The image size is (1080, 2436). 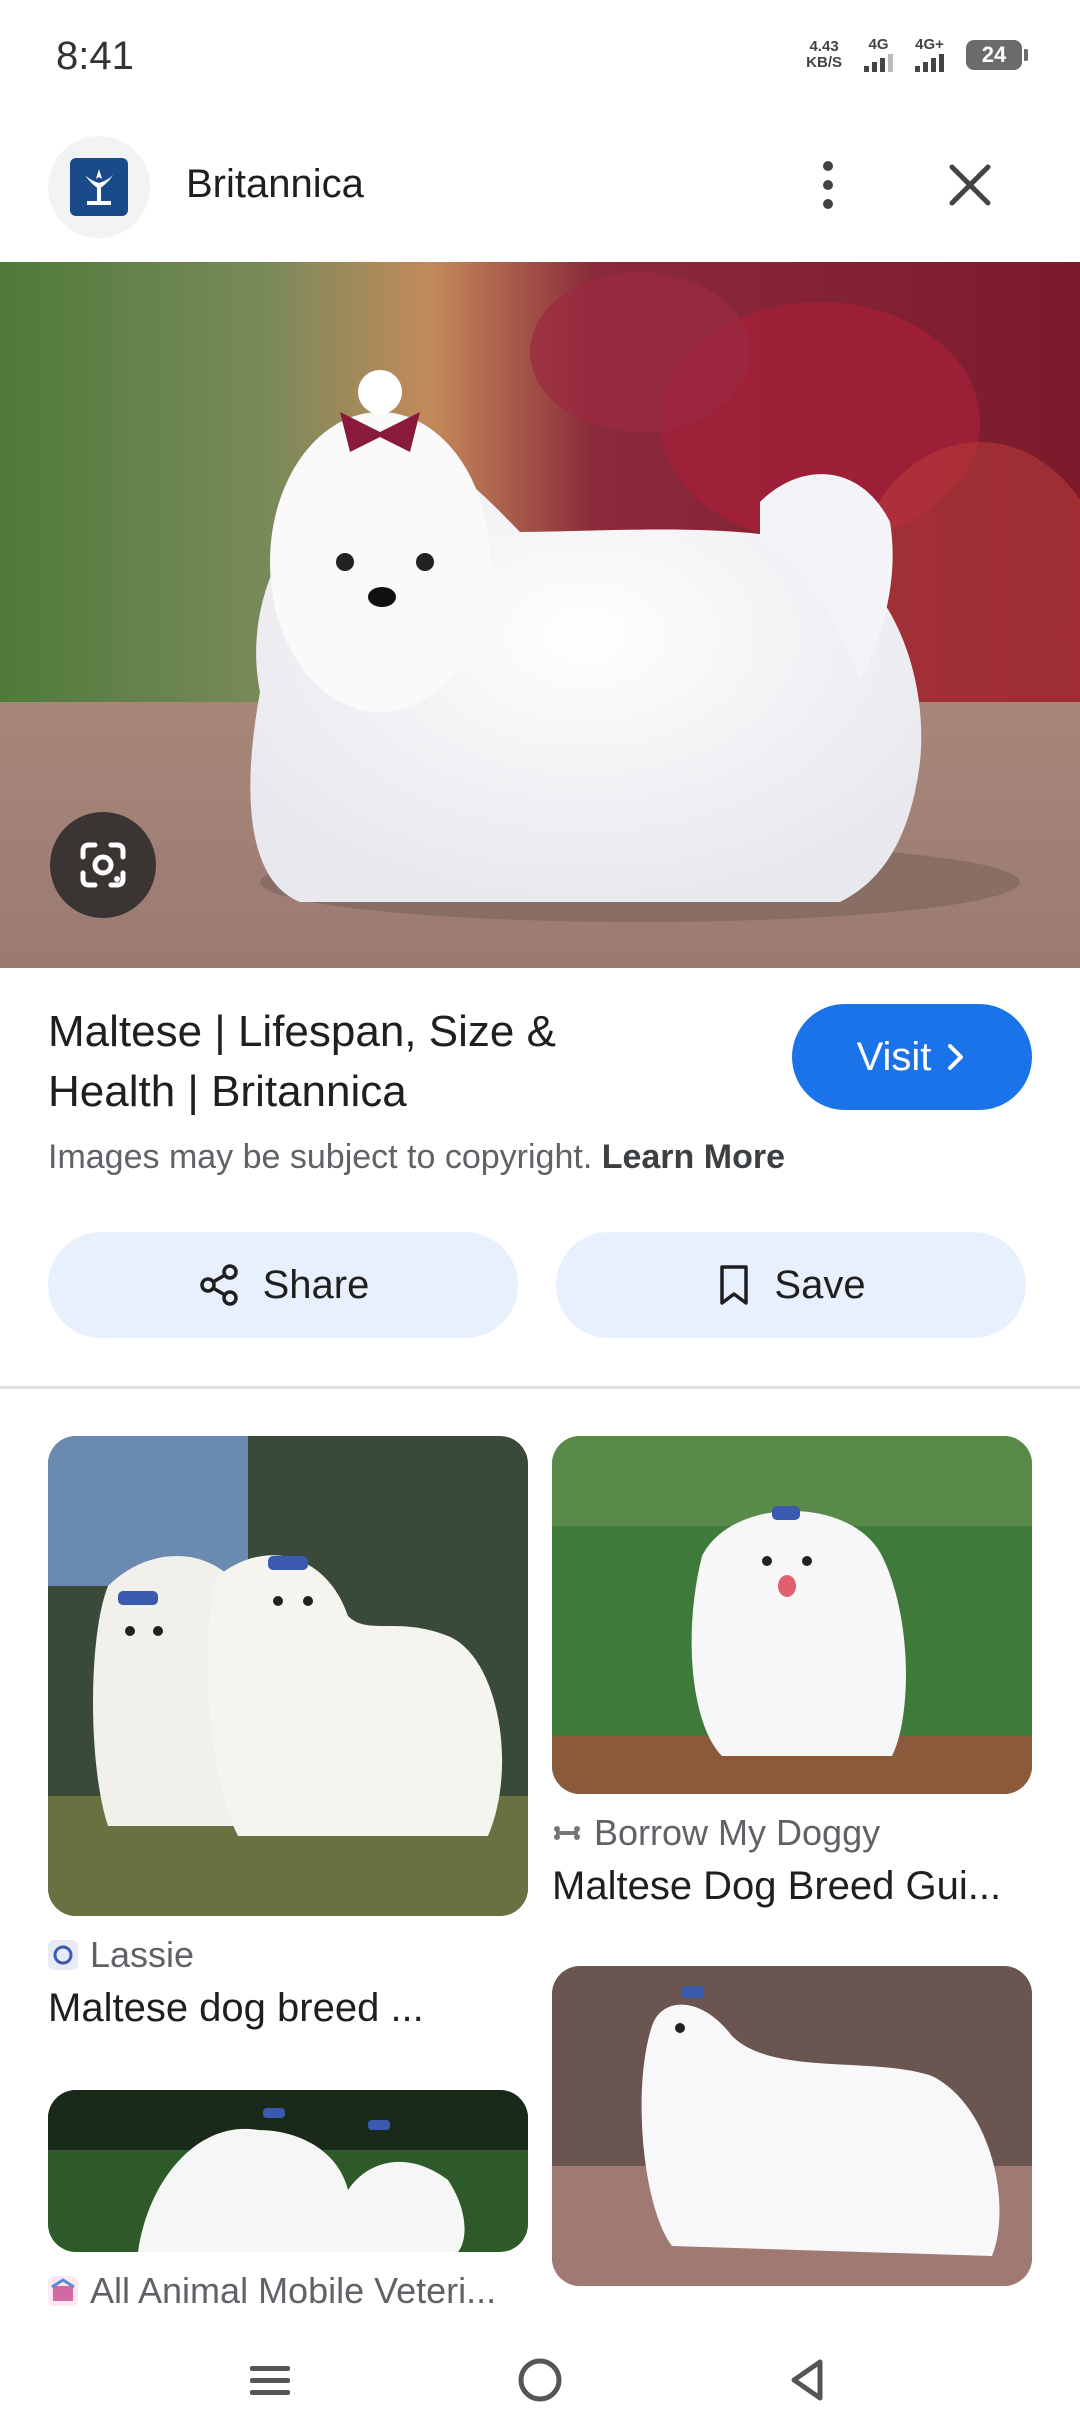 What do you see at coordinates (807, 2380) in the screenshot?
I see `back-nav-icon` at bounding box center [807, 2380].